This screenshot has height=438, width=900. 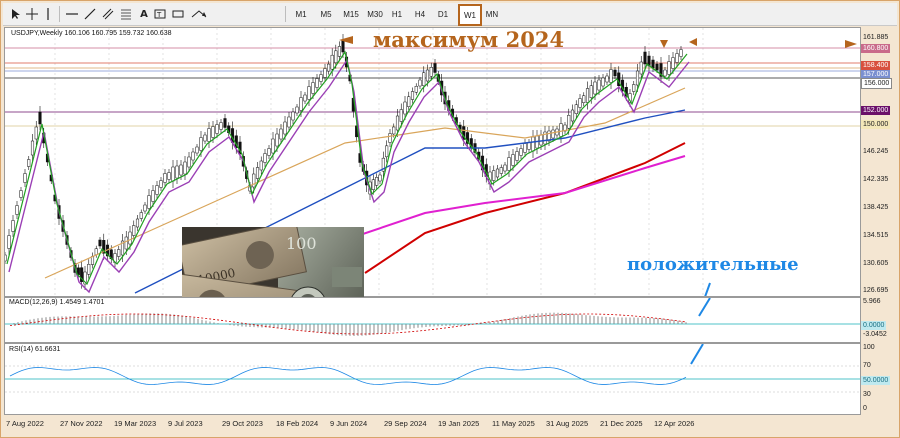 What do you see at coordinates (126, 14) in the screenshot?
I see `fibonacci-icon` at bounding box center [126, 14].